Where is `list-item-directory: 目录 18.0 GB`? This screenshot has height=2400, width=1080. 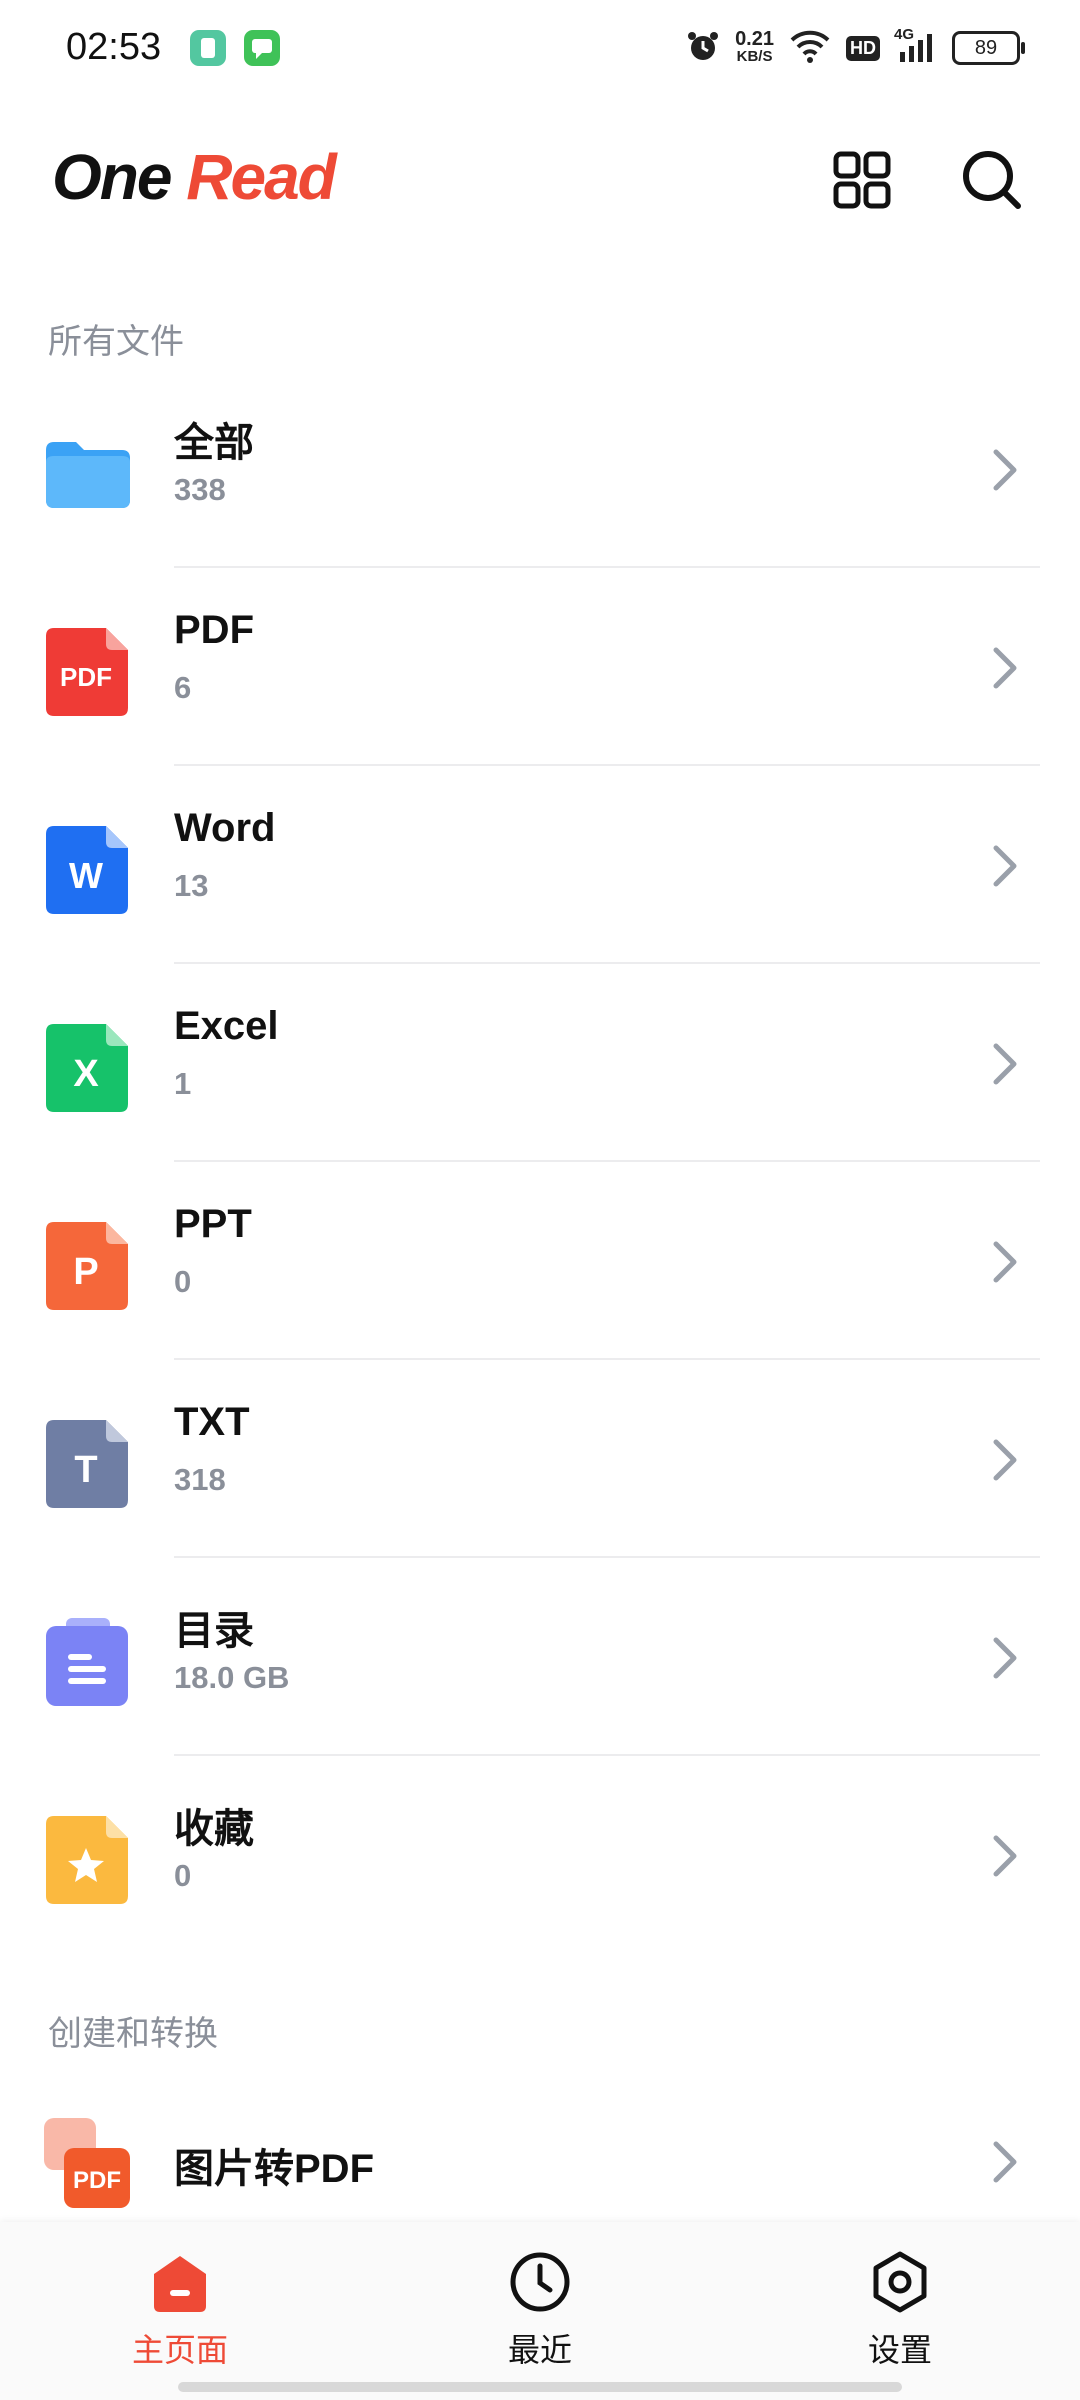 list-item-directory: 目录 18.0 GB is located at coordinates (540, 1657).